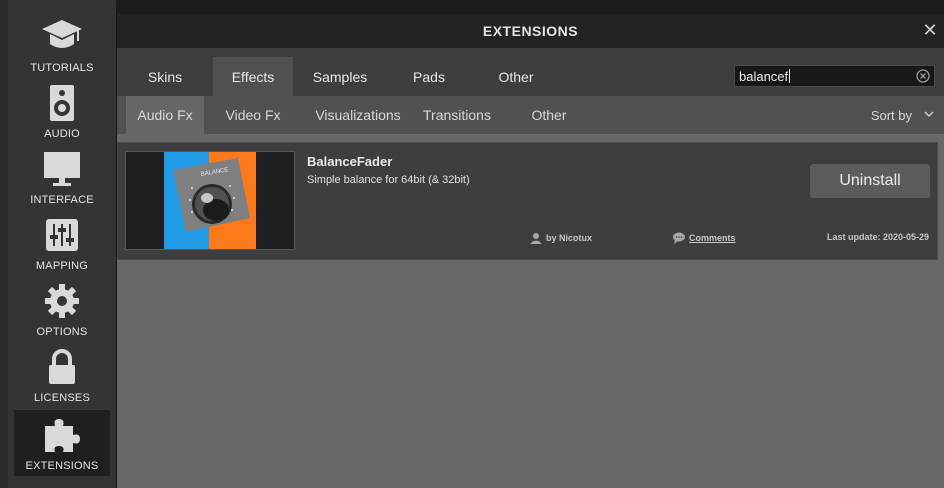 This screenshot has width=944, height=488. What do you see at coordinates (536, 238) in the screenshot?
I see `user-icon` at bounding box center [536, 238].